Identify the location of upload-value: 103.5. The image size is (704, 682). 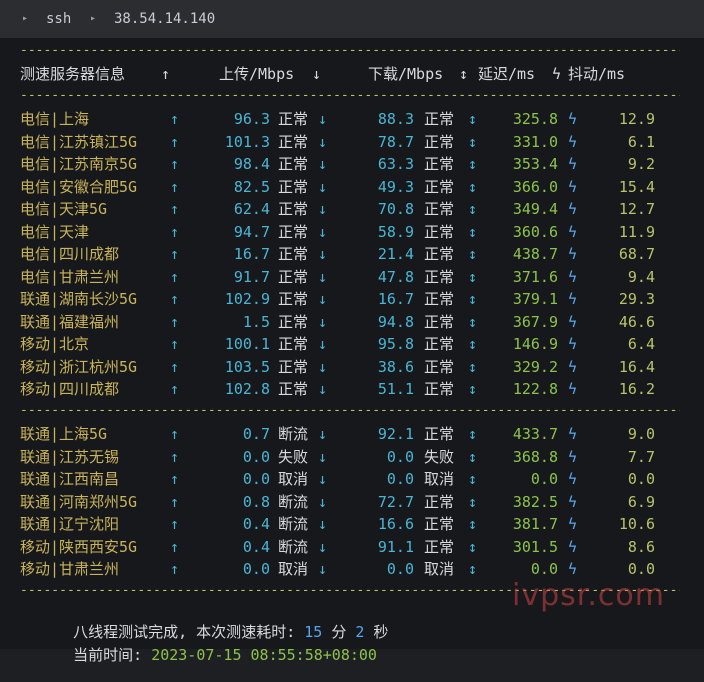
(247, 366).